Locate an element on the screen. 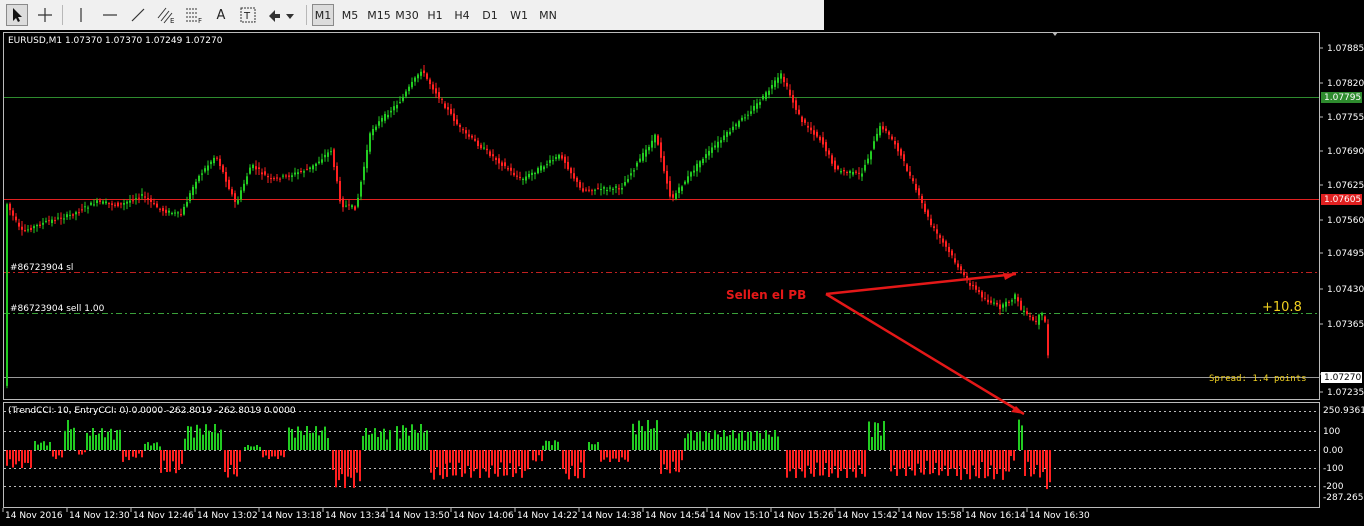 The height and width of the screenshot is (526, 1364). text-label-tool-button: T is located at coordinates (248, 15).